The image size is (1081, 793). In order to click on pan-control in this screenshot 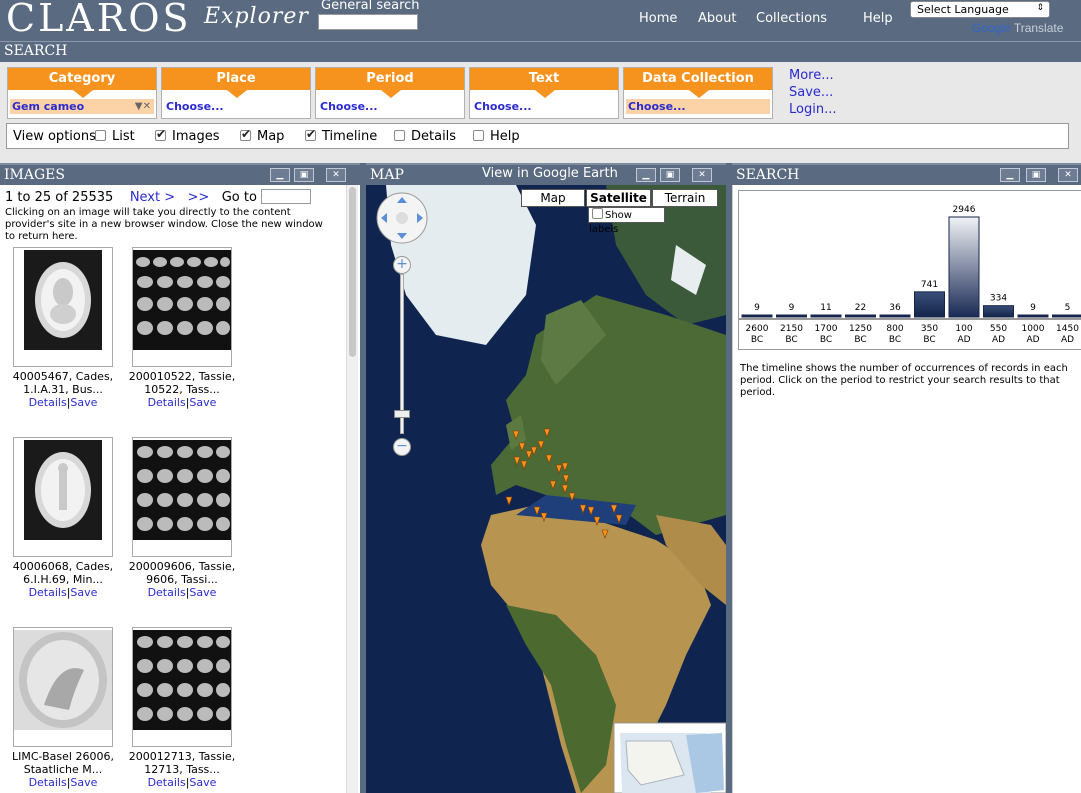, I will do `click(402, 218)`.